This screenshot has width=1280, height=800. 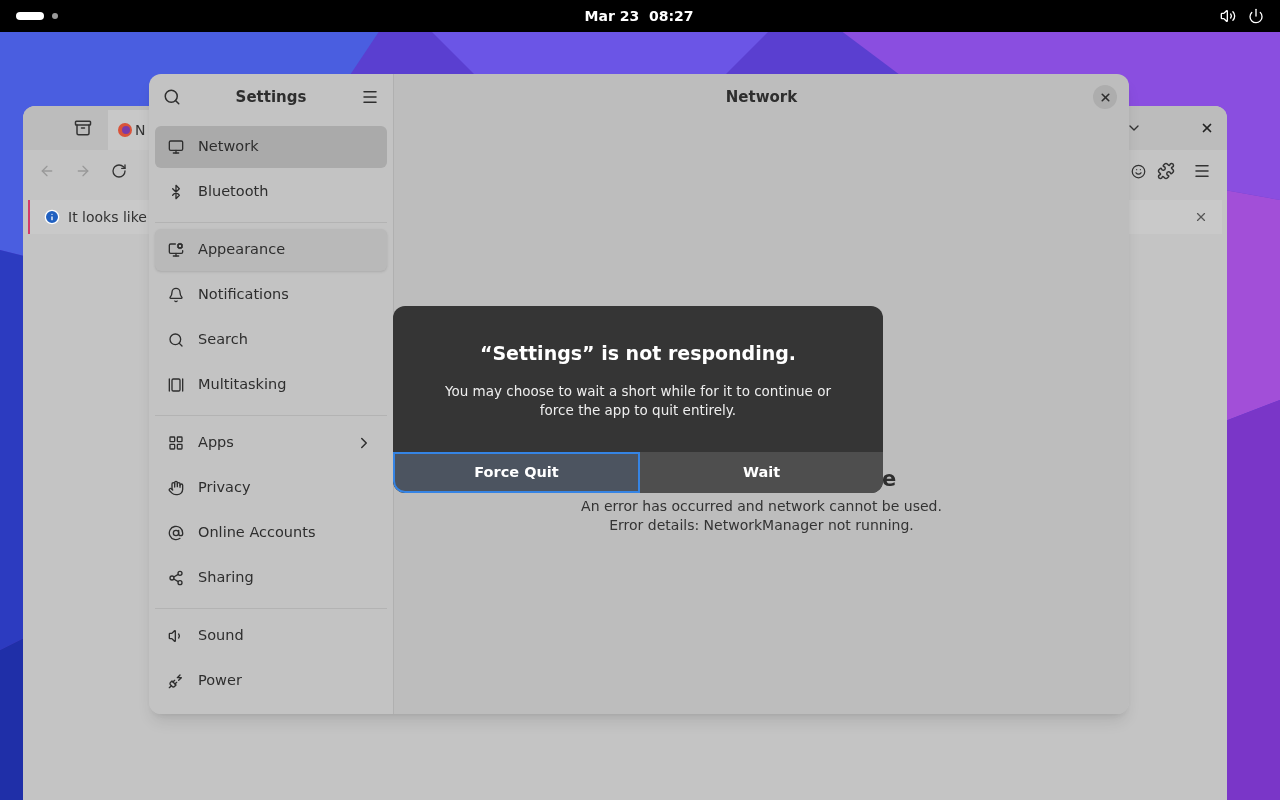 What do you see at coordinates (271, 97) in the screenshot?
I see `sidebar-title: Settings` at bounding box center [271, 97].